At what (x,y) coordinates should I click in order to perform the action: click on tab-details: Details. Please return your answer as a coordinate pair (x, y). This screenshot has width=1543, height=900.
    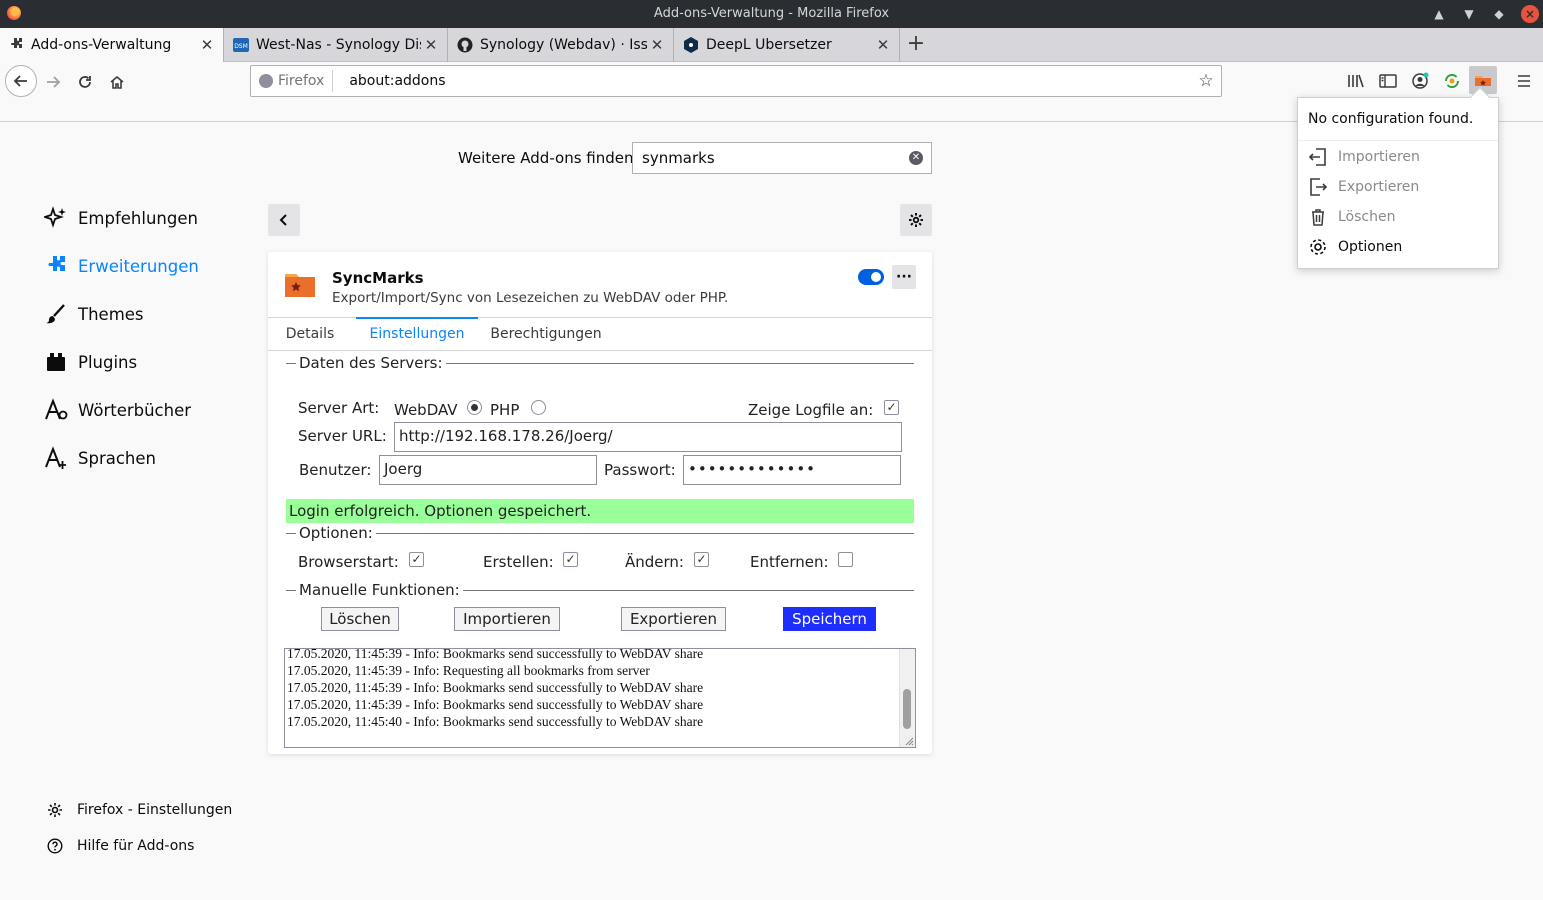
    Looking at the image, I should click on (310, 334).